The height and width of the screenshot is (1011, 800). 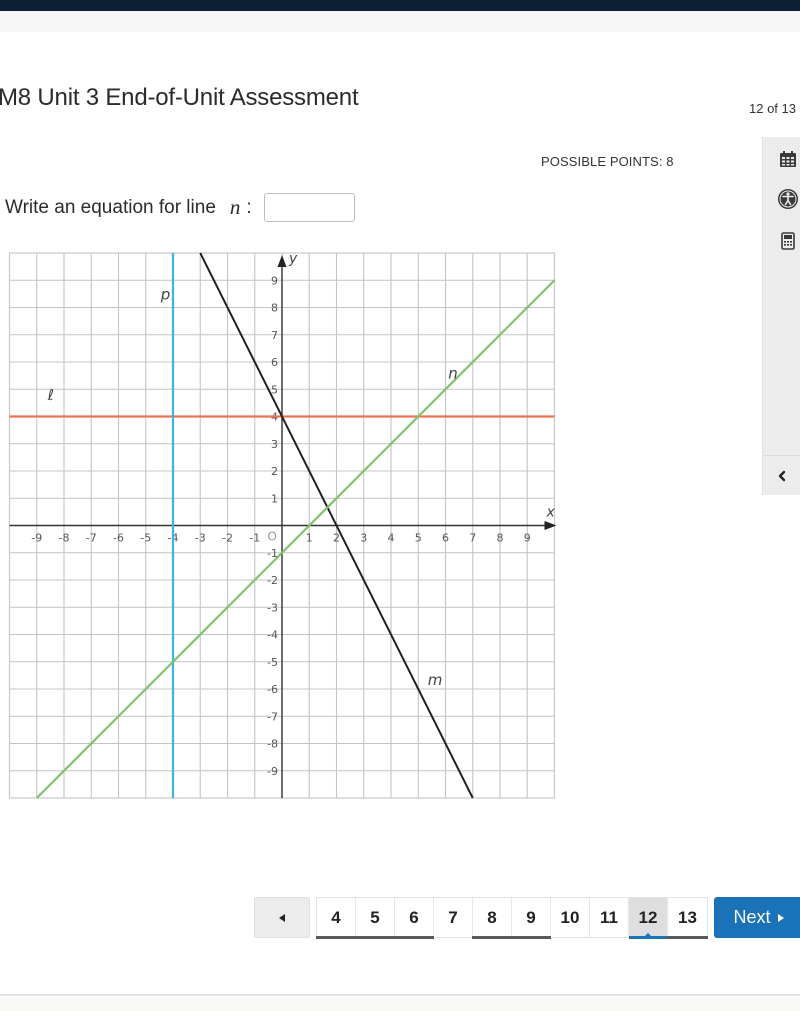 I want to click on x-tick-label: -3, so click(x=200, y=538).